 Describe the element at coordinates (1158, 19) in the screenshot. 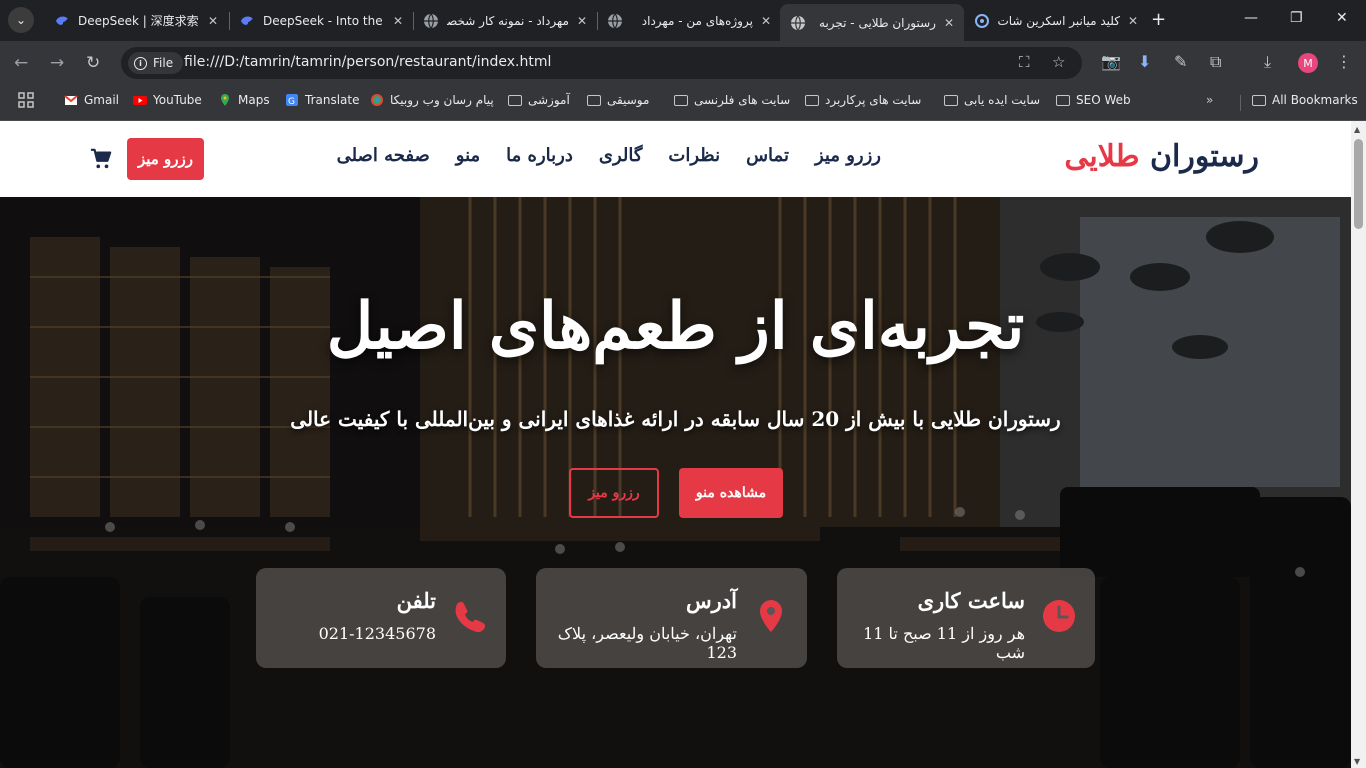

I see `new-tab-plus-icon: +` at that location.